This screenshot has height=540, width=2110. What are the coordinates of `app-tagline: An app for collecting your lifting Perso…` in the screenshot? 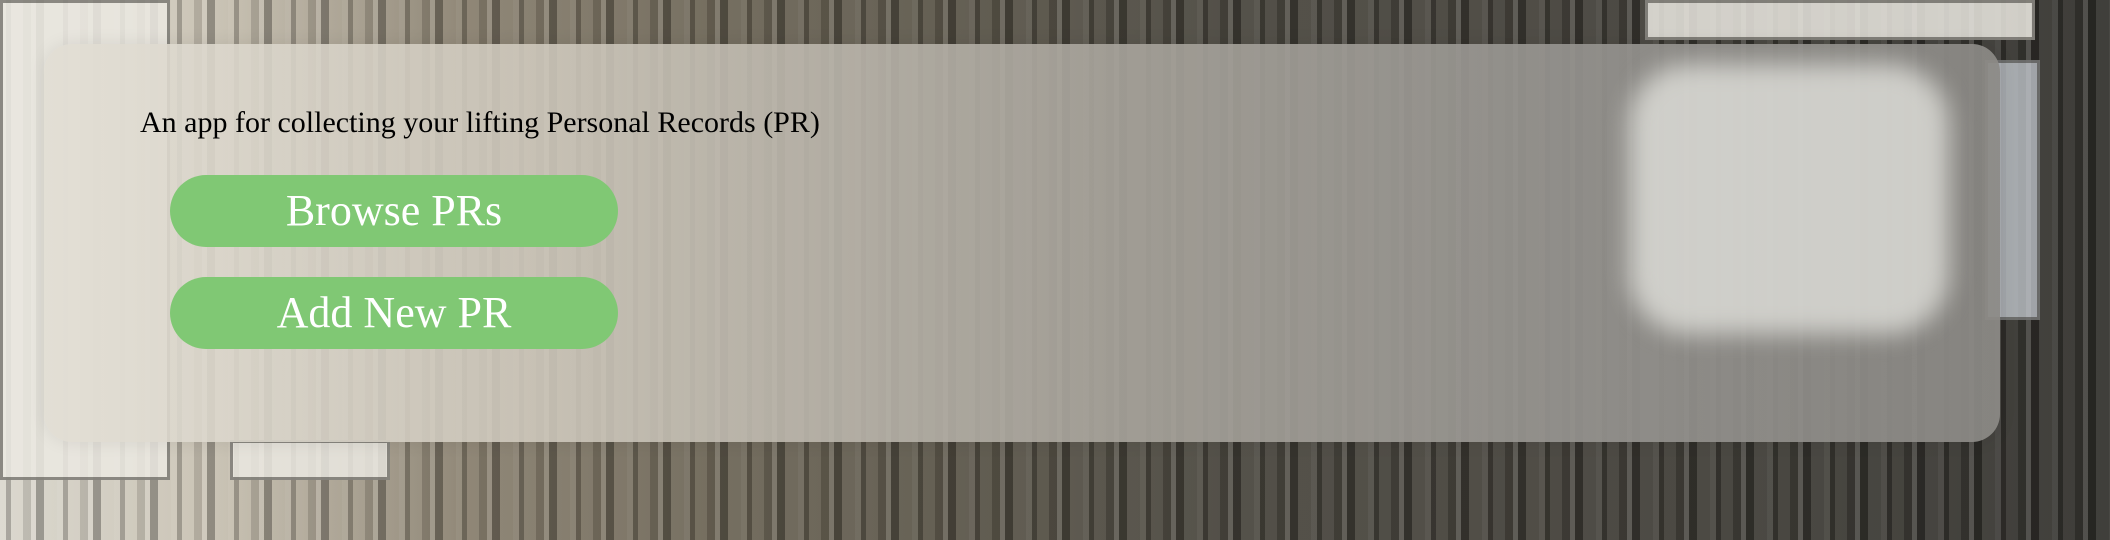 It's located at (480, 122).